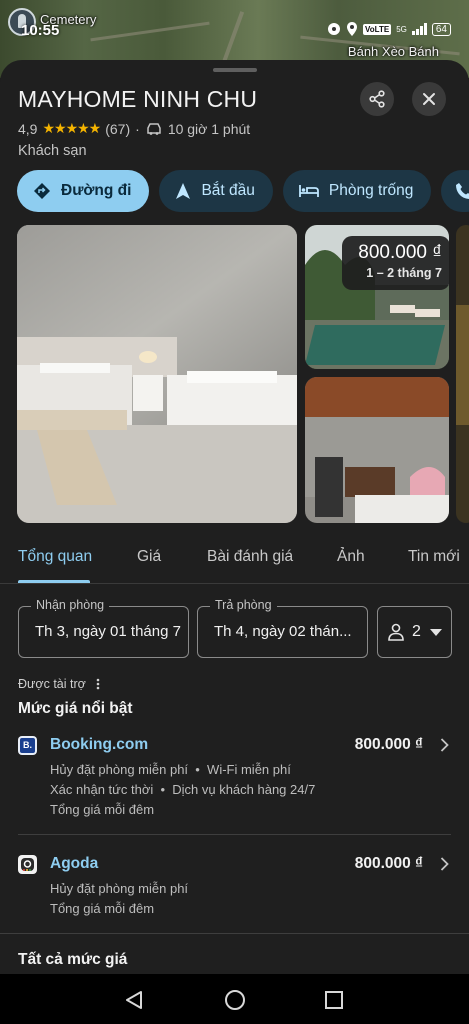  Describe the element at coordinates (243, 605) in the screenshot. I see `checkout-label: Trả phòng` at that location.